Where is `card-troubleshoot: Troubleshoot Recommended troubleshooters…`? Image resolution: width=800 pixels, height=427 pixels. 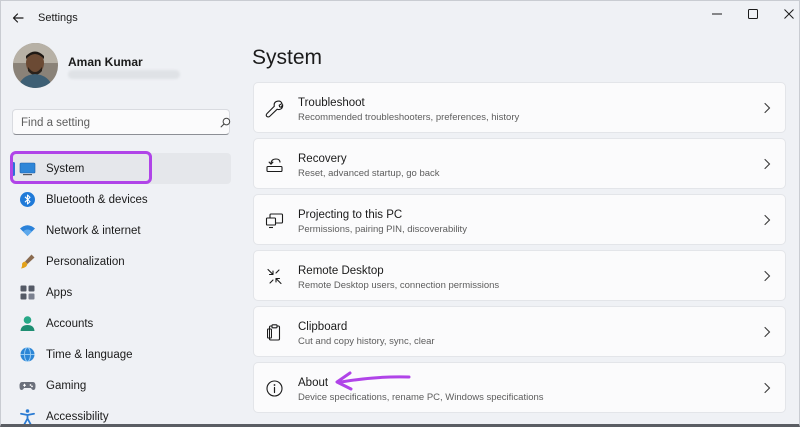
card-troubleshoot: Troubleshoot Recommended troubleshooters… is located at coordinates (519, 107).